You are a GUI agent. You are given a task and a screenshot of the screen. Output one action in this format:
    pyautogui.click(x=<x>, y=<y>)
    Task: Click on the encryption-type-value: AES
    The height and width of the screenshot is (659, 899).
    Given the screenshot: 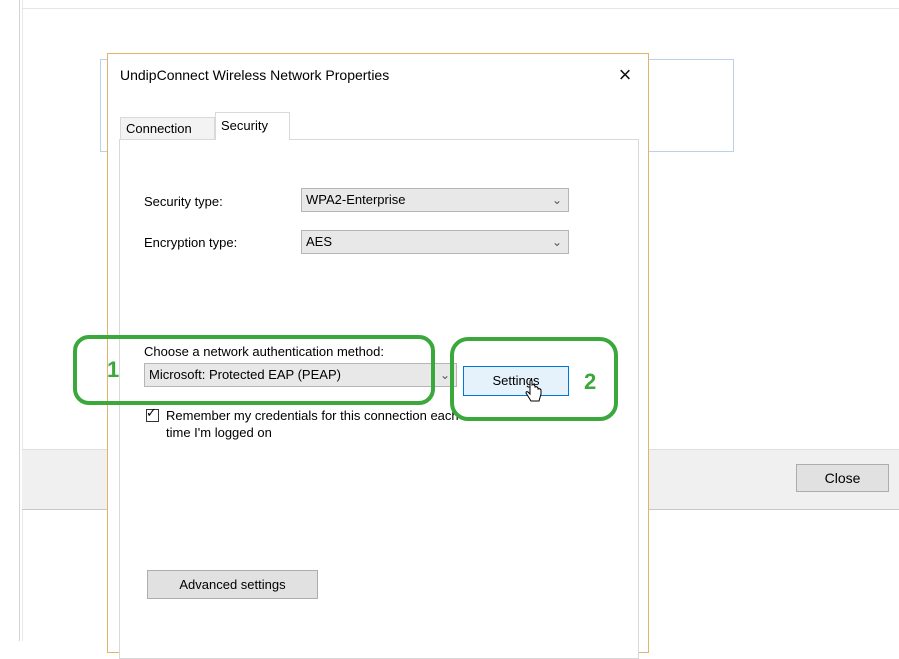 What is the action you would take?
    pyautogui.click(x=319, y=241)
    